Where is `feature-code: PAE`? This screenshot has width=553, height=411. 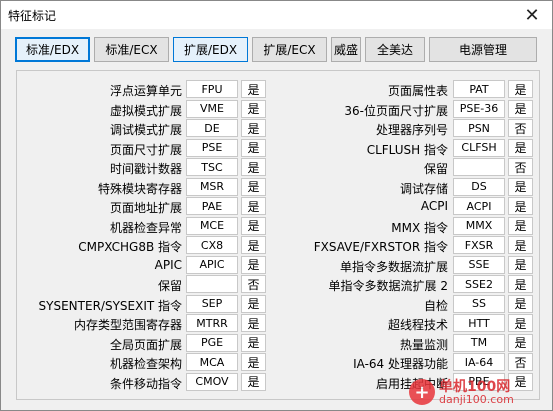 feature-code: PAE is located at coordinates (212, 206).